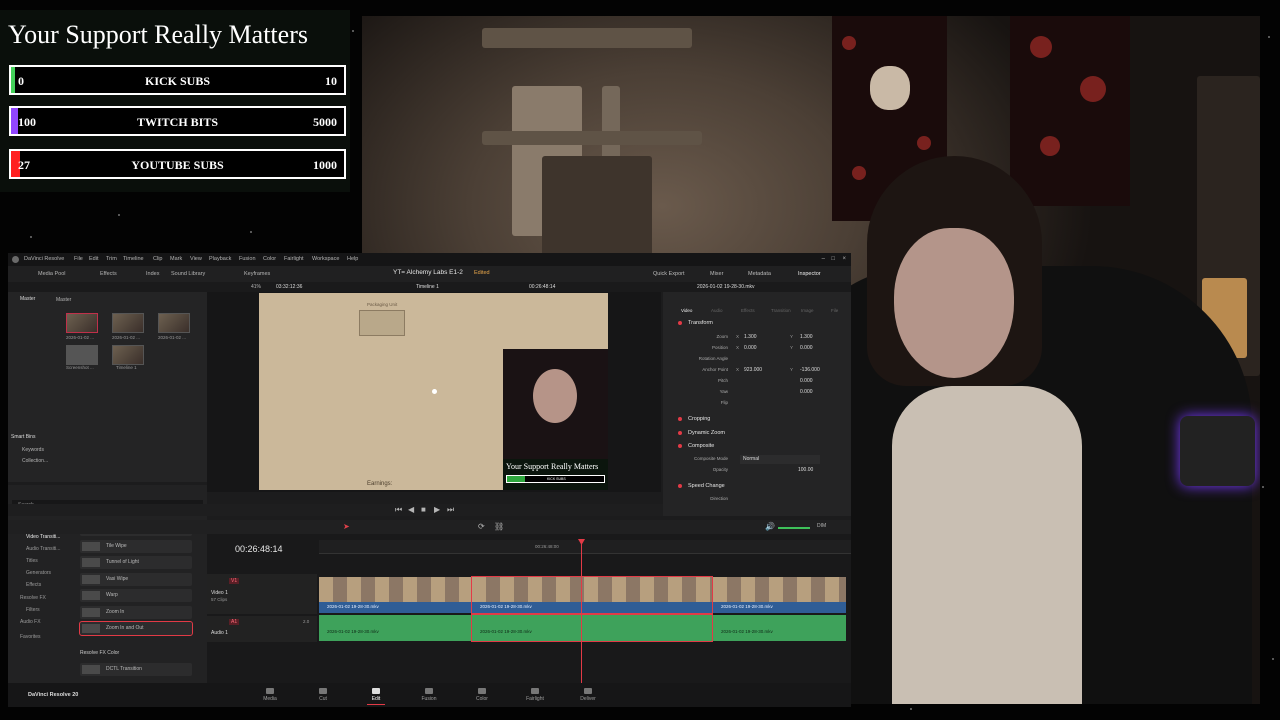  I want to click on snapping-icon: ⟳, so click(481, 526).